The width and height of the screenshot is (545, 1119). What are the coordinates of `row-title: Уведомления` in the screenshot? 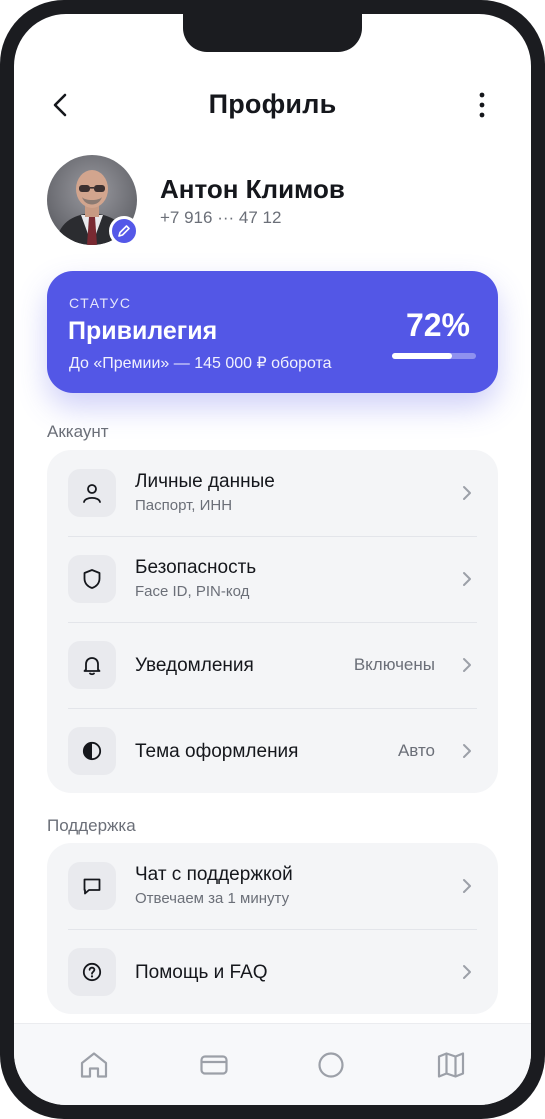 It's located at (194, 665).